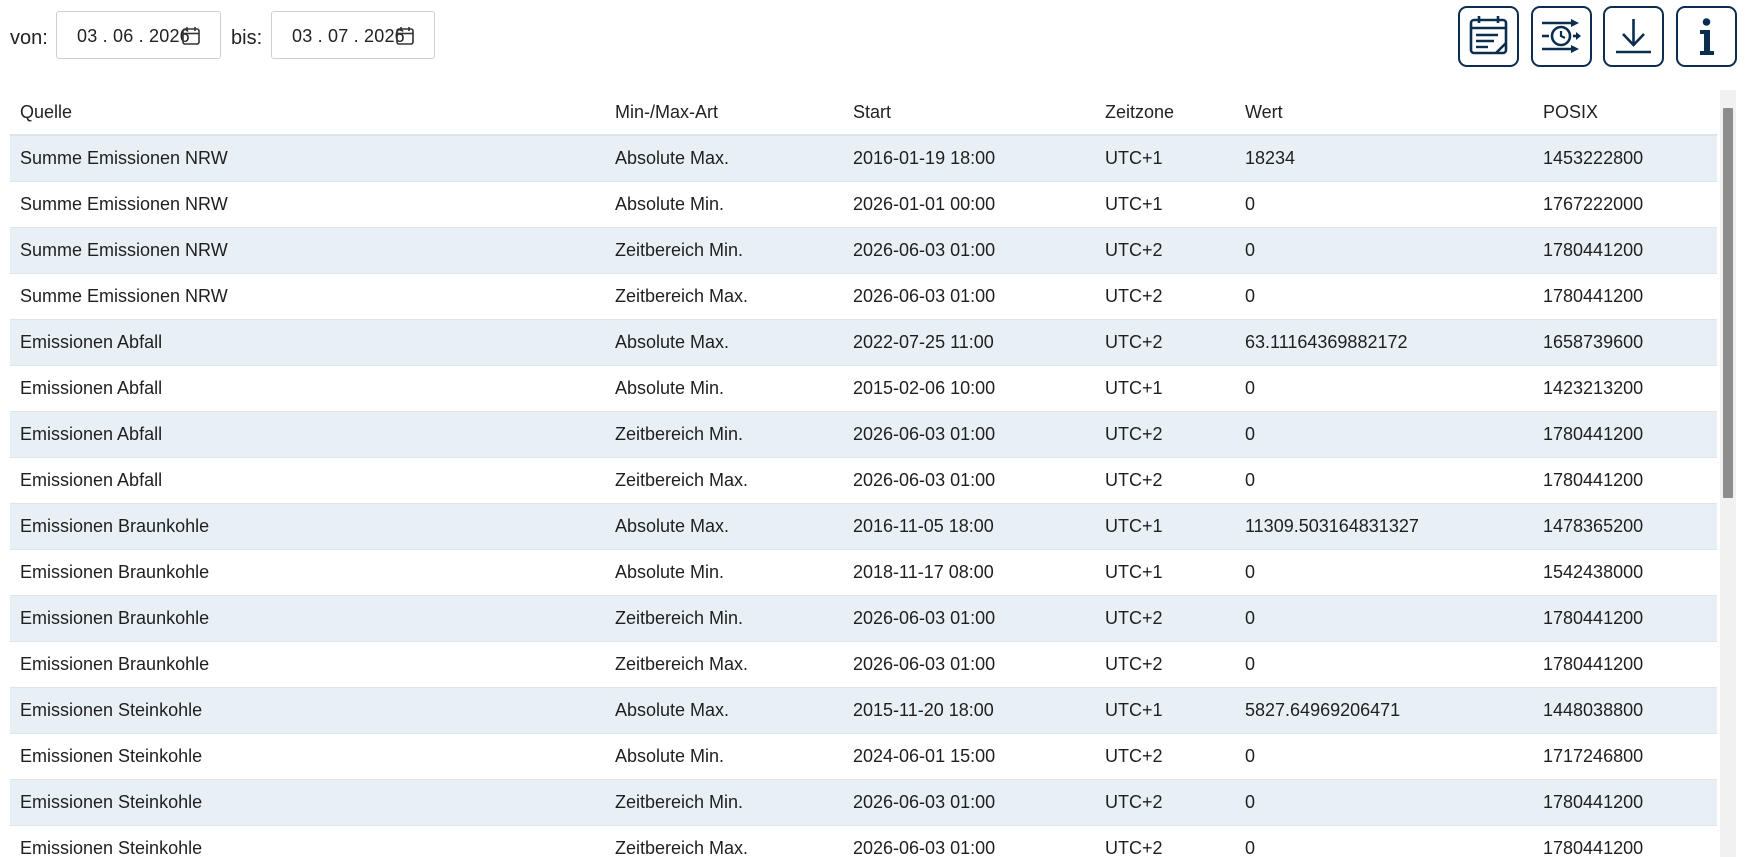 This screenshot has height=857, width=1747. What do you see at coordinates (1625, 756) in the screenshot?
I see `cell-posix: 1717246800` at bounding box center [1625, 756].